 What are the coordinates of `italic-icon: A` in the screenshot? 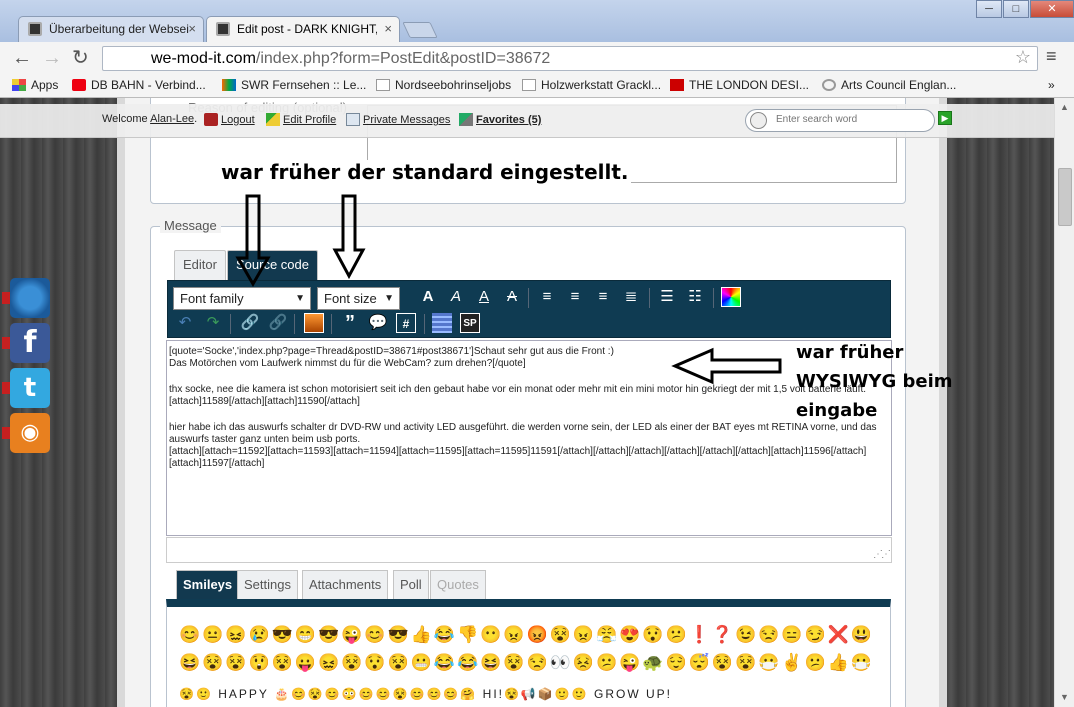 It's located at (456, 297).